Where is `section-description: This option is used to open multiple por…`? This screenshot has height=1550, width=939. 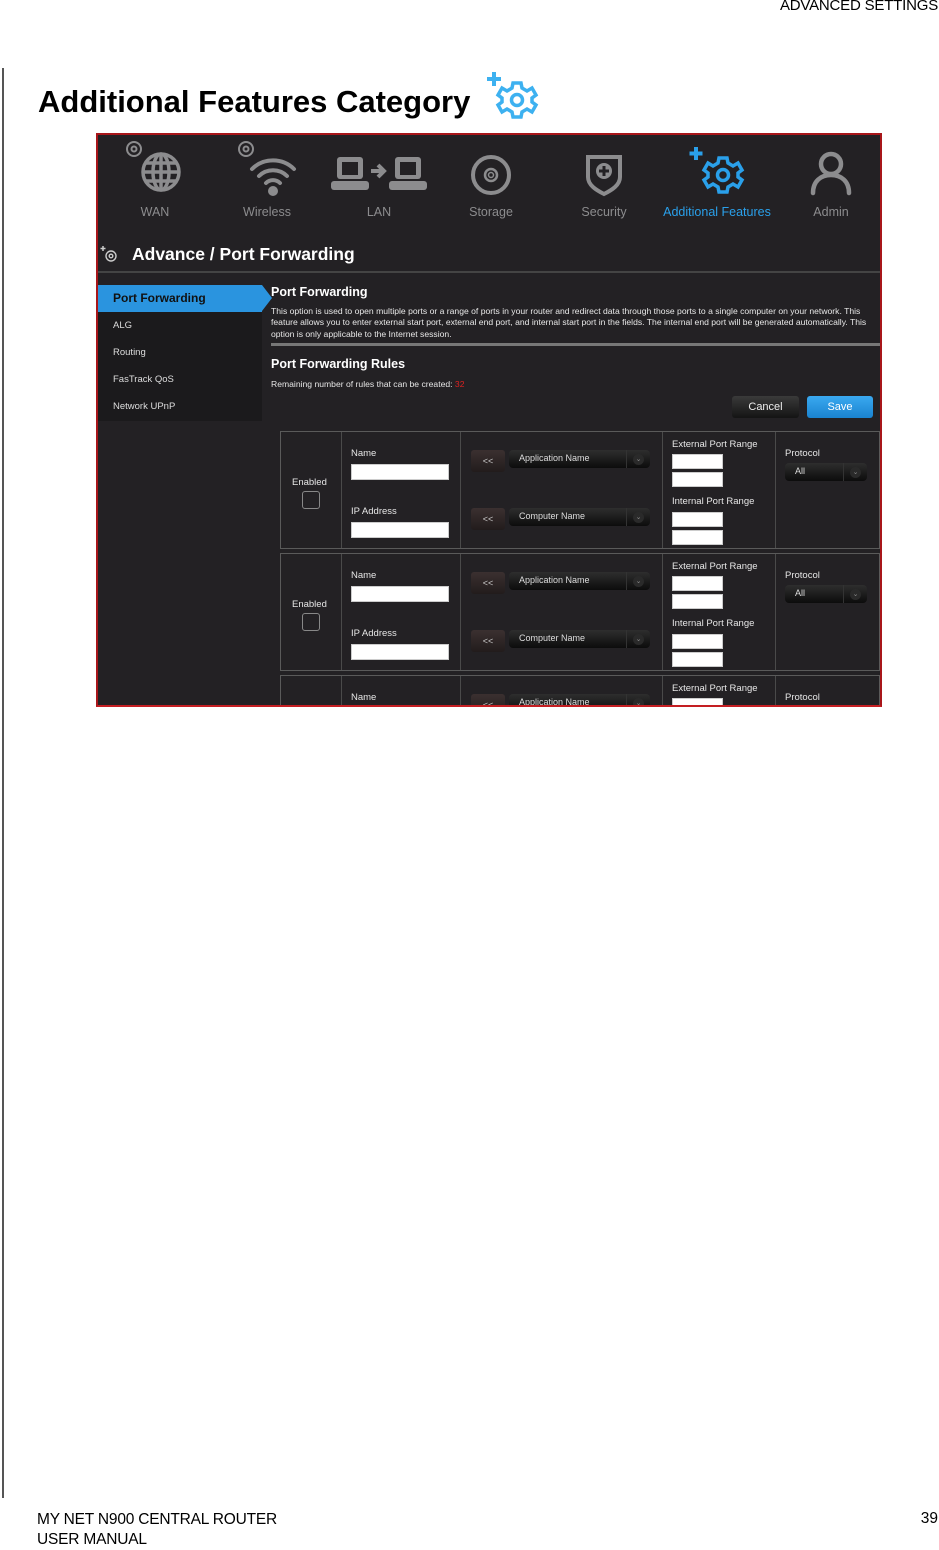
section-description: This option is used to open multiple por… is located at coordinates (569, 322).